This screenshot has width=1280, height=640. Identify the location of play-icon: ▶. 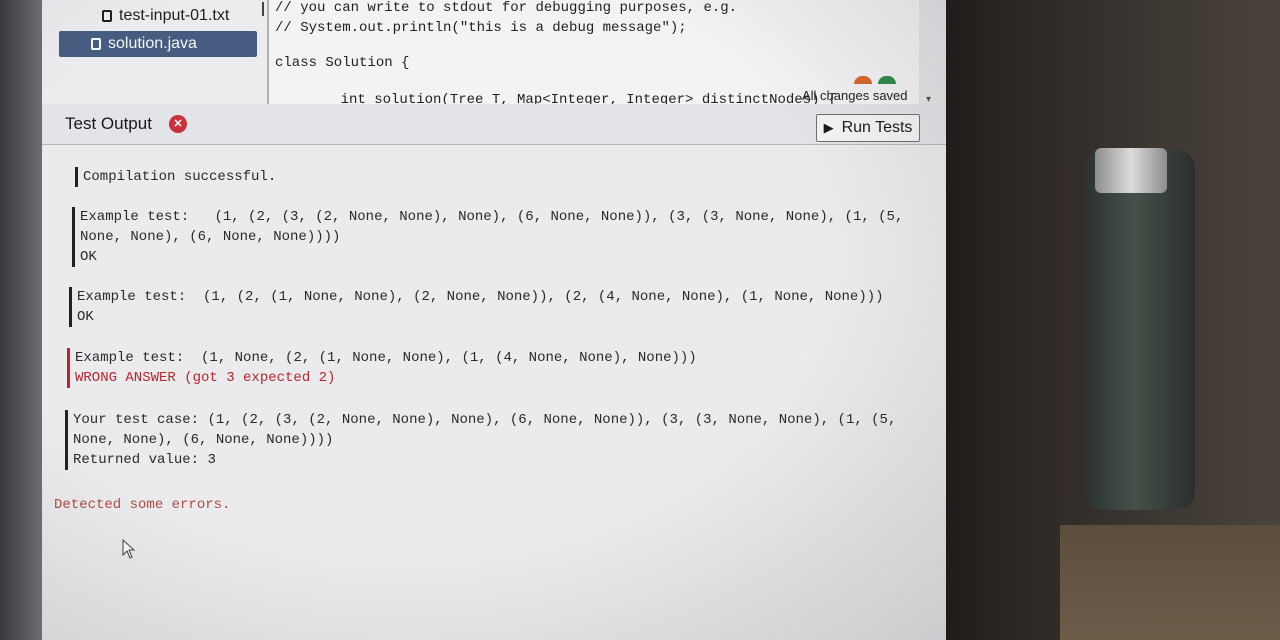
(828, 127).